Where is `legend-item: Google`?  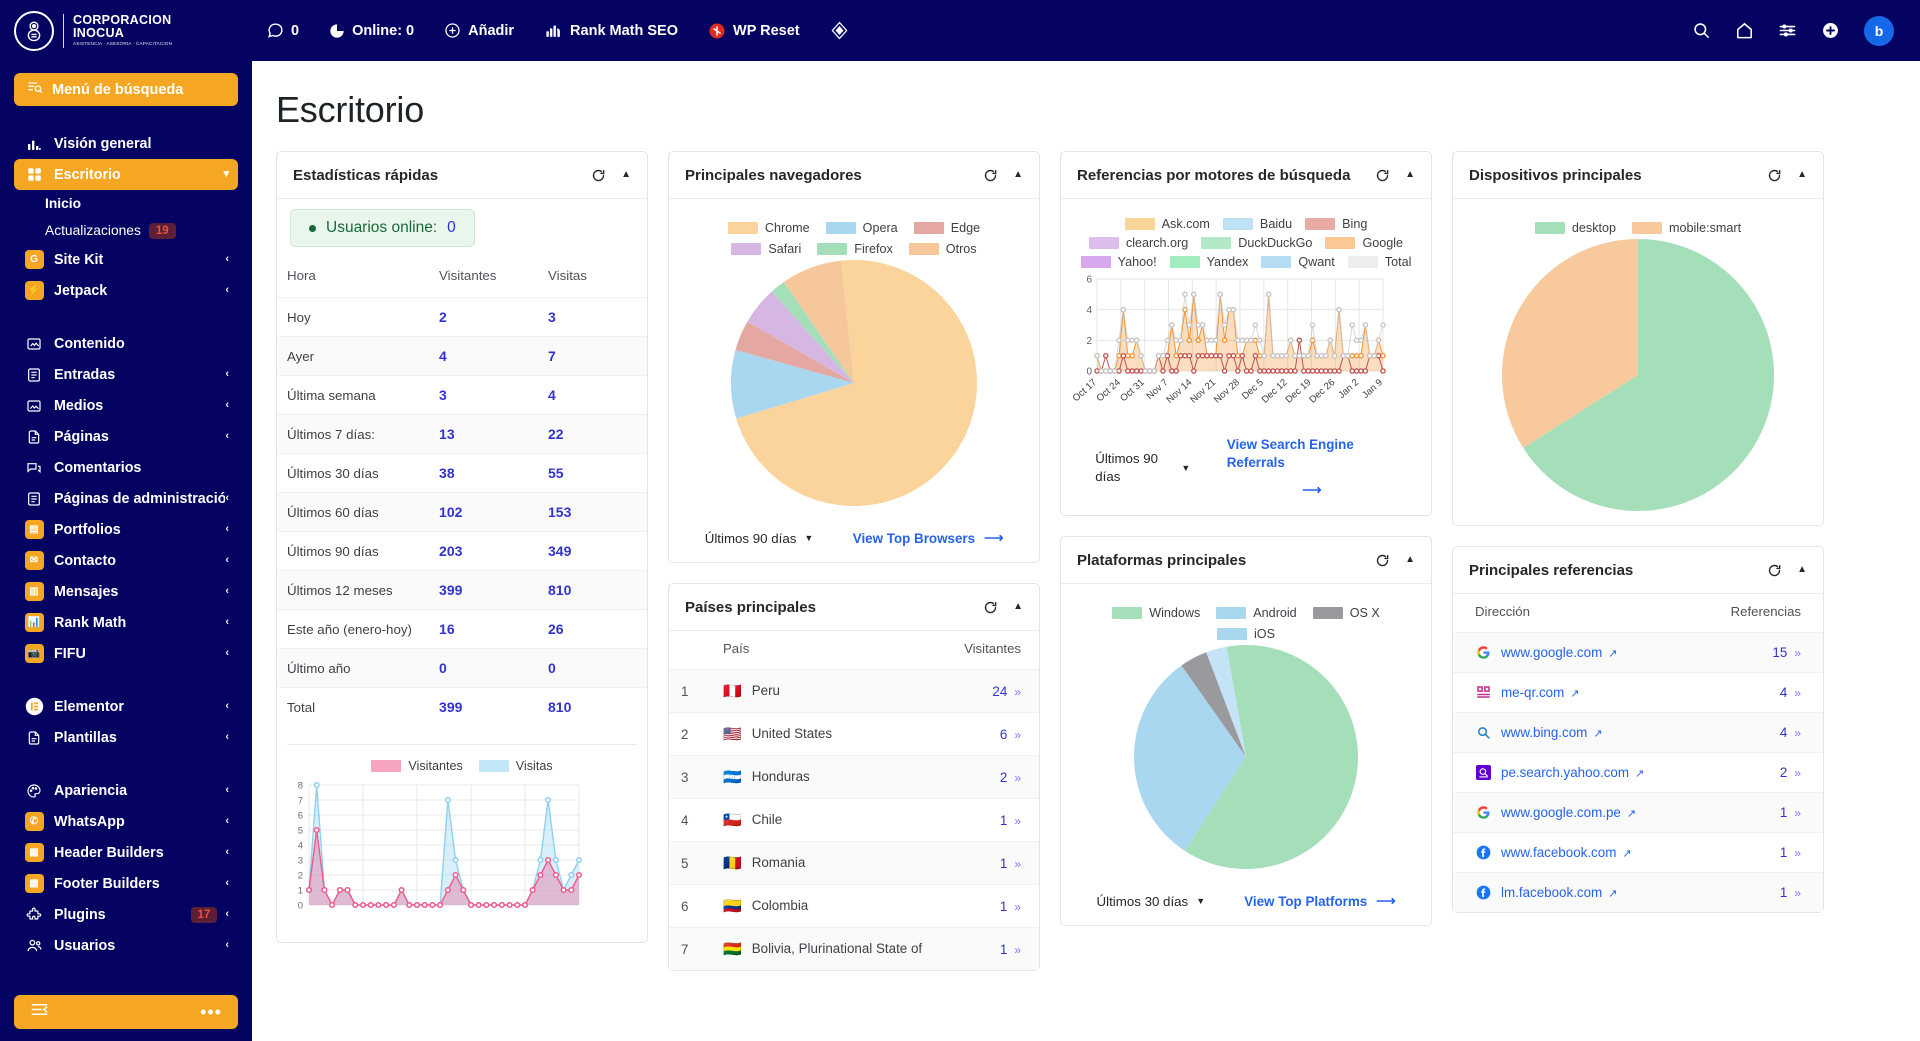
legend-item: Google is located at coordinates (1364, 243).